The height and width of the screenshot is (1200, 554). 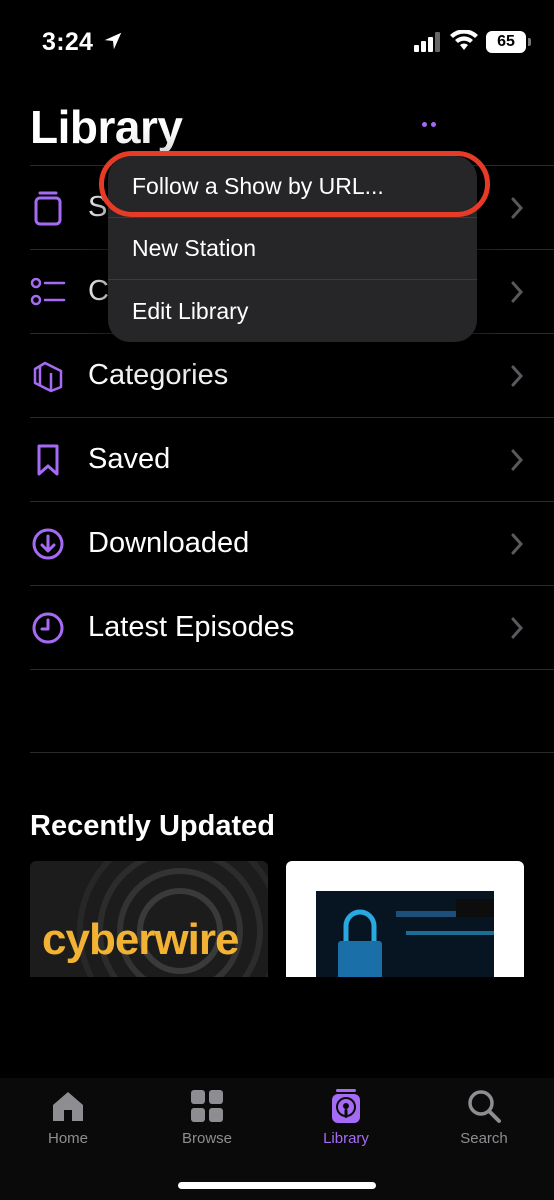 What do you see at coordinates (48, 292) in the screenshot?
I see `list-icon` at bounding box center [48, 292].